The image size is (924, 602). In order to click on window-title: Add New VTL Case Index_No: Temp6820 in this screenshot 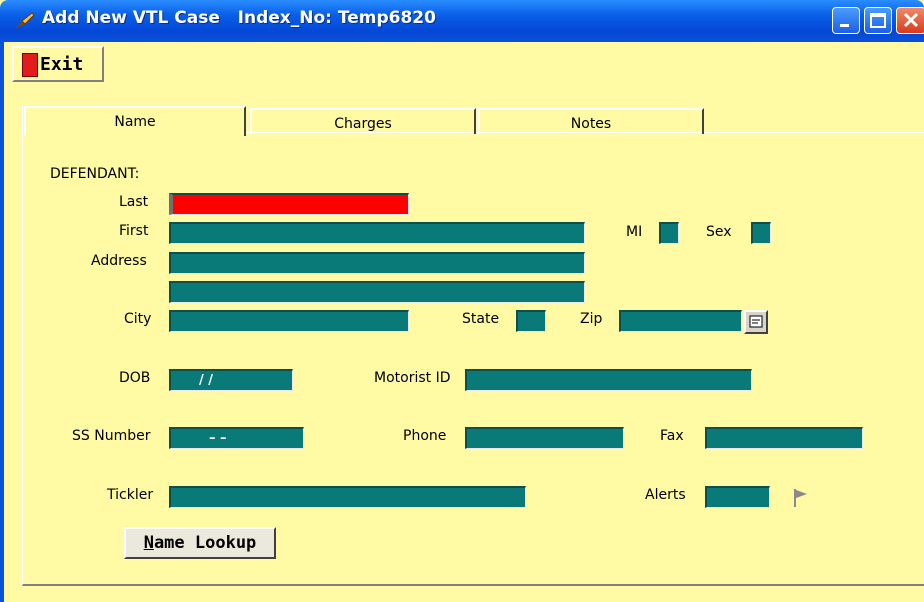, I will do `click(239, 18)`.